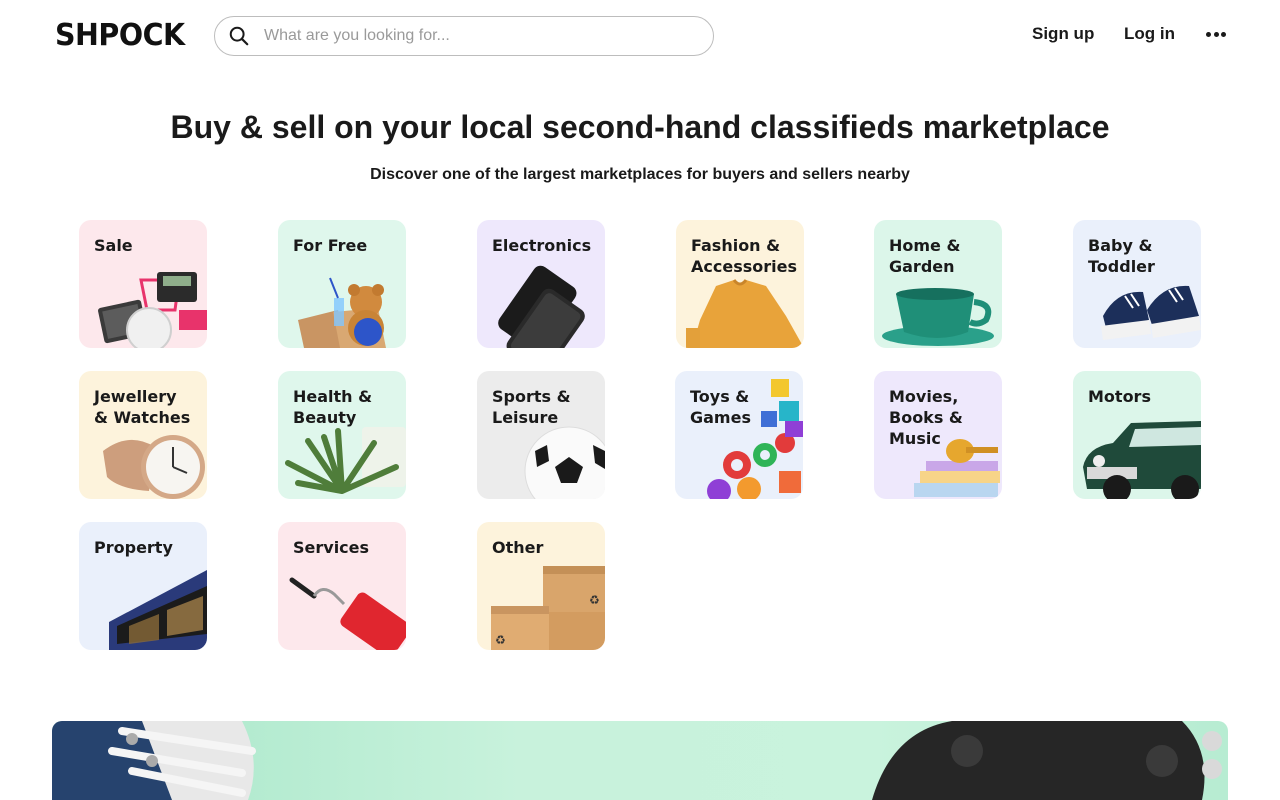 The height and width of the screenshot is (800, 1280). I want to click on category-tile-fashion: Fashion & Accessories, so click(740, 284).